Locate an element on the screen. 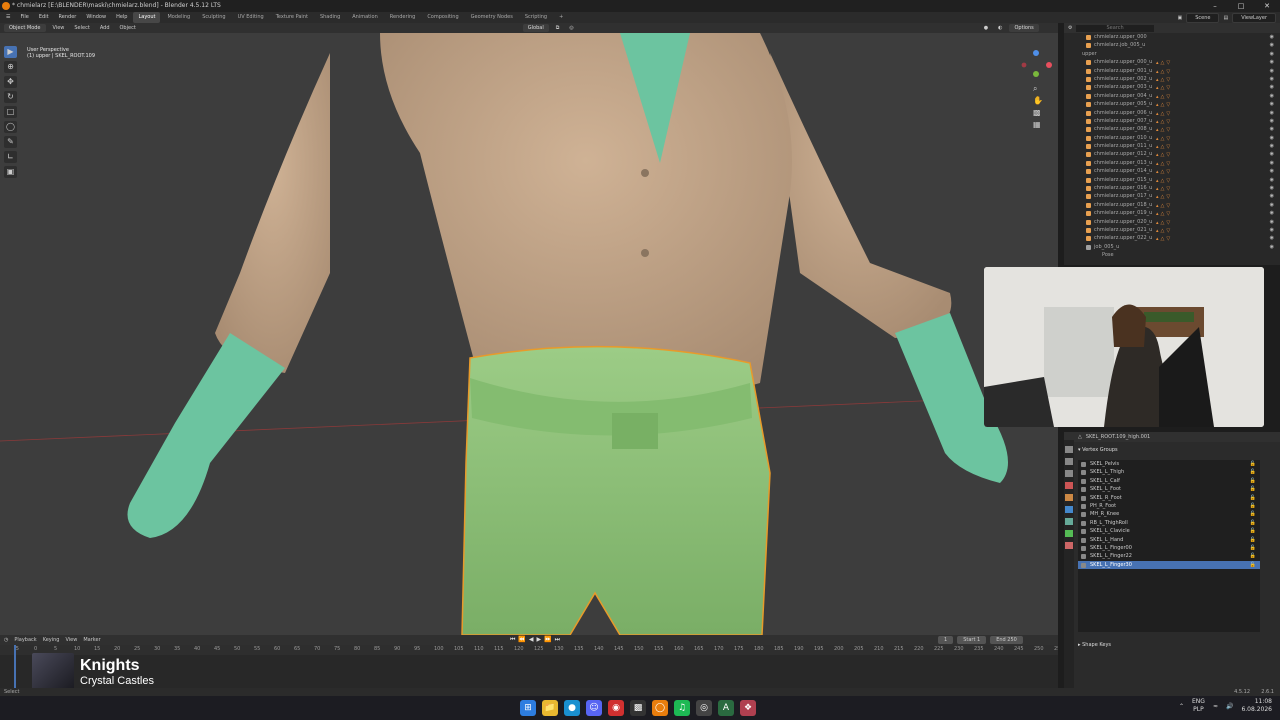  play-reverse-icon: ◀ is located at coordinates (531, 640).